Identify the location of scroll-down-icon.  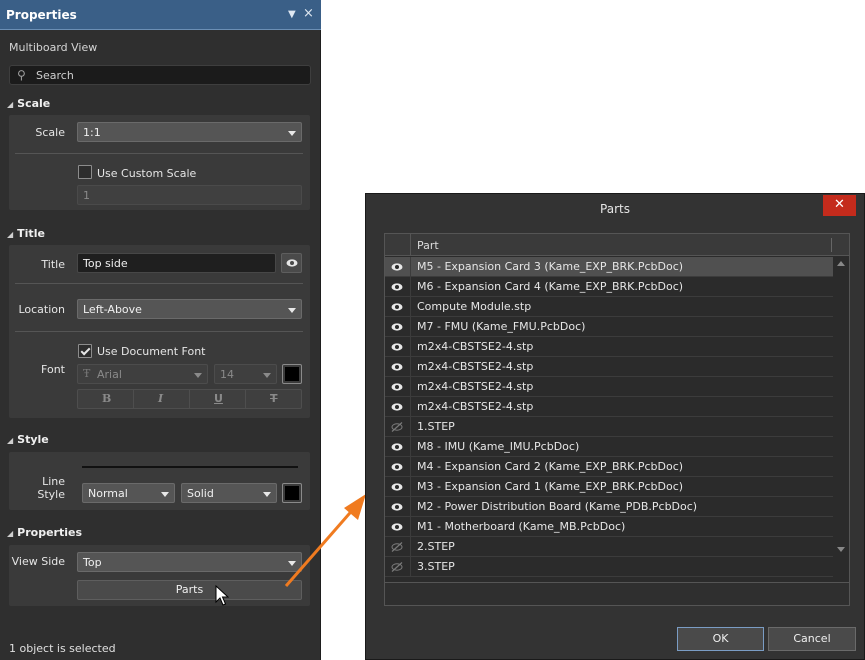
(841, 549).